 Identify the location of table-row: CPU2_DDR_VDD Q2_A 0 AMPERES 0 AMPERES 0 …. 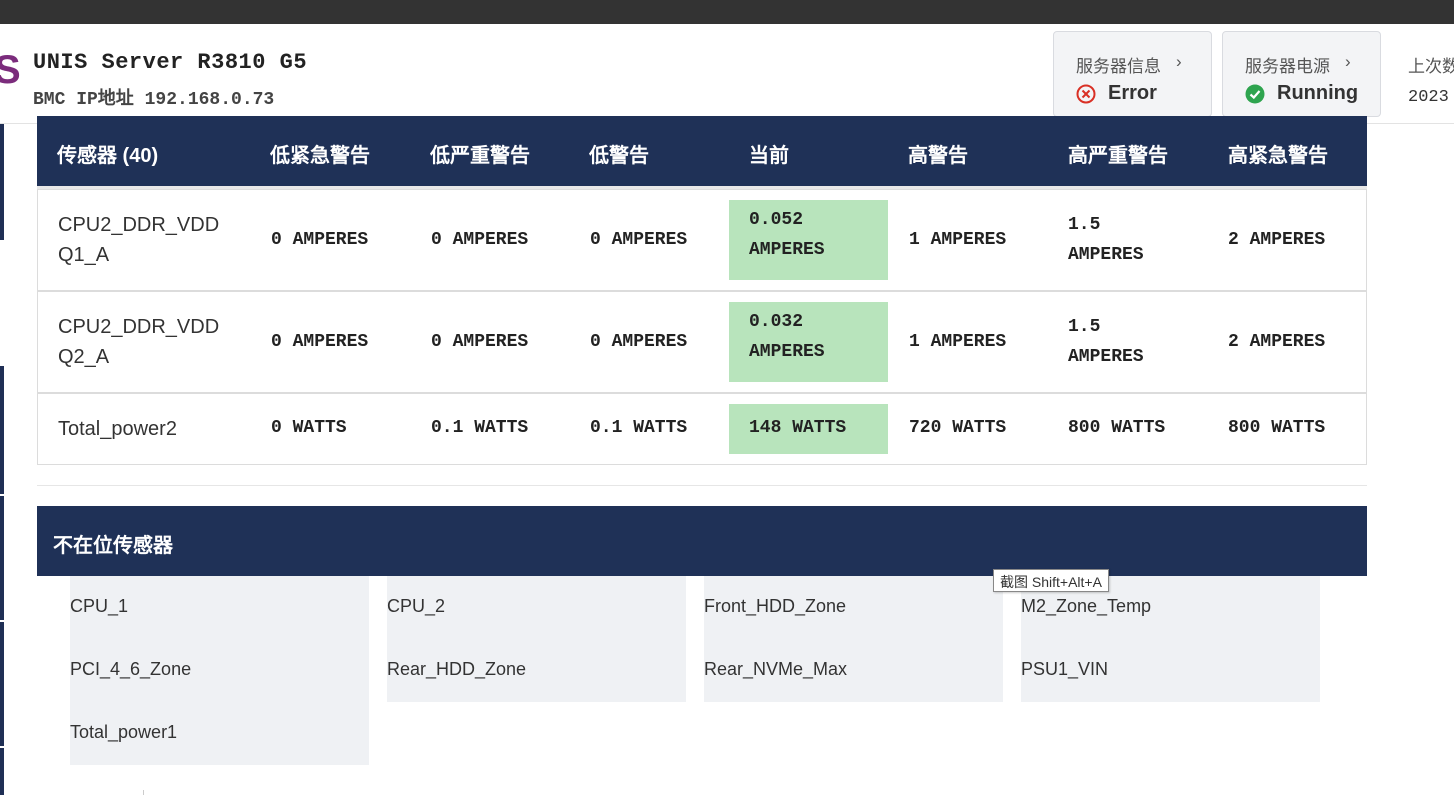
(702, 342).